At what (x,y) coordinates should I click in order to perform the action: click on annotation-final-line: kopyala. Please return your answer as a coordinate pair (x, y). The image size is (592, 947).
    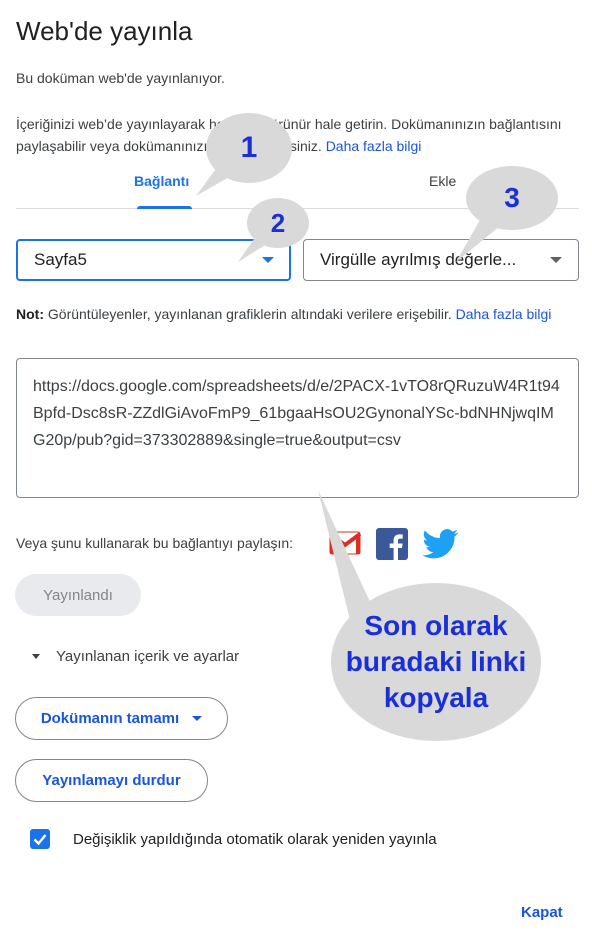
    Looking at the image, I should click on (436, 697).